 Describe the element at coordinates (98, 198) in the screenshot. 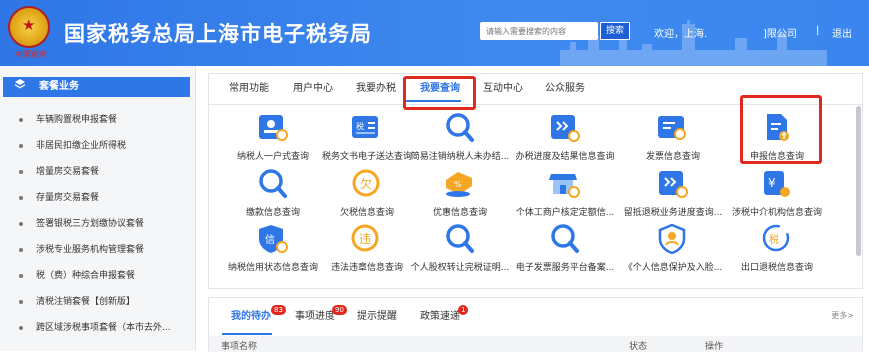

I see `sidebar-item: 存量房交易套餐` at that location.